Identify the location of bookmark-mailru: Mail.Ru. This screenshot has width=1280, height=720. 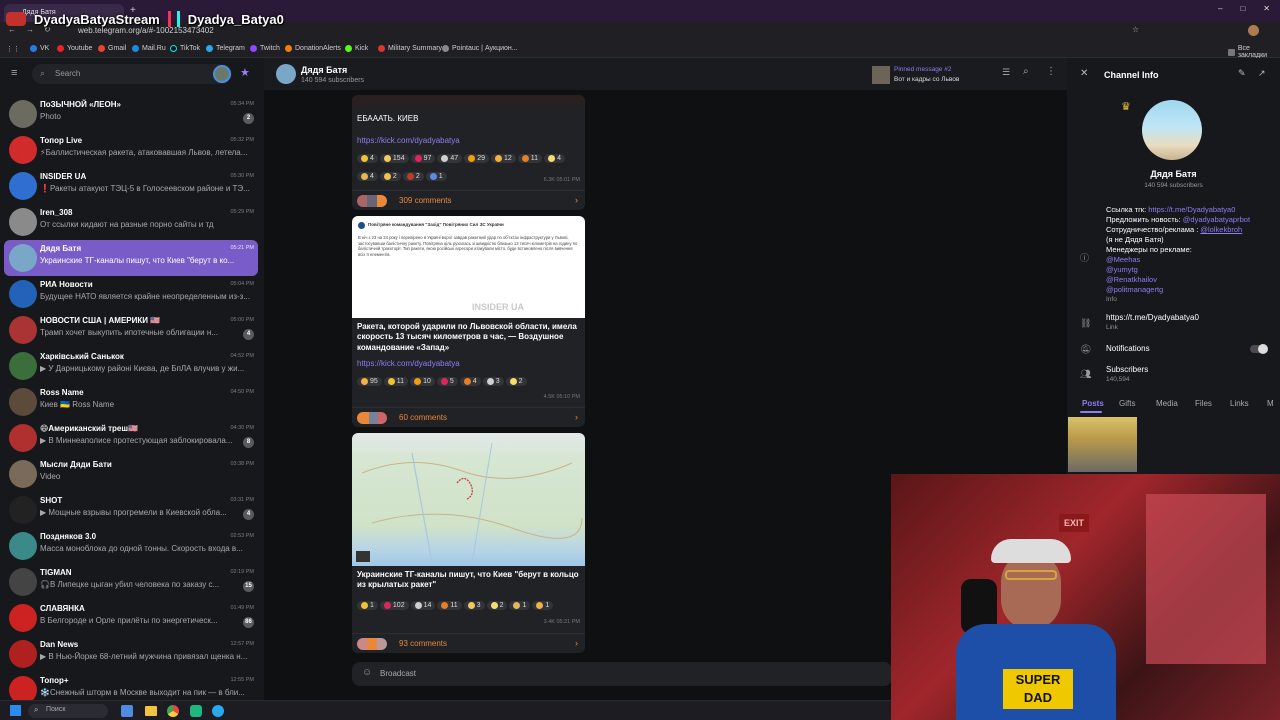
(149, 48).